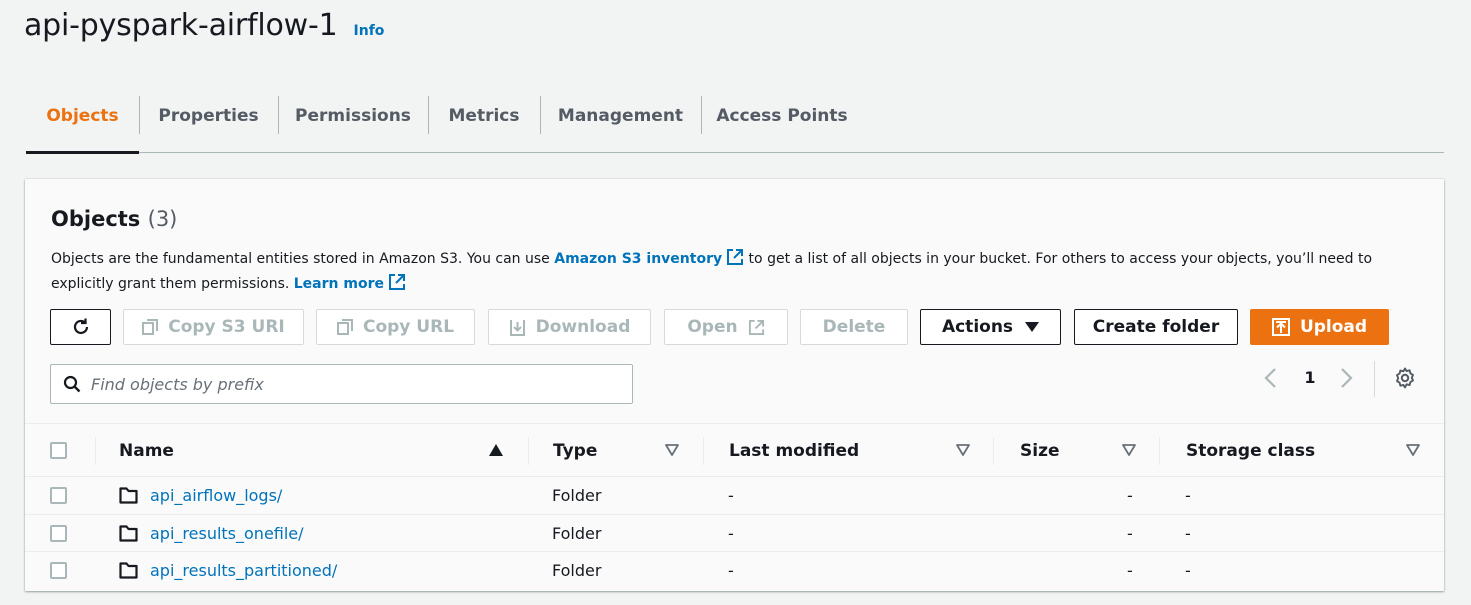 Image resolution: width=1471 pixels, height=605 pixels. I want to click on page-title: api-pyspark-airflow-1, so click(181, 25).